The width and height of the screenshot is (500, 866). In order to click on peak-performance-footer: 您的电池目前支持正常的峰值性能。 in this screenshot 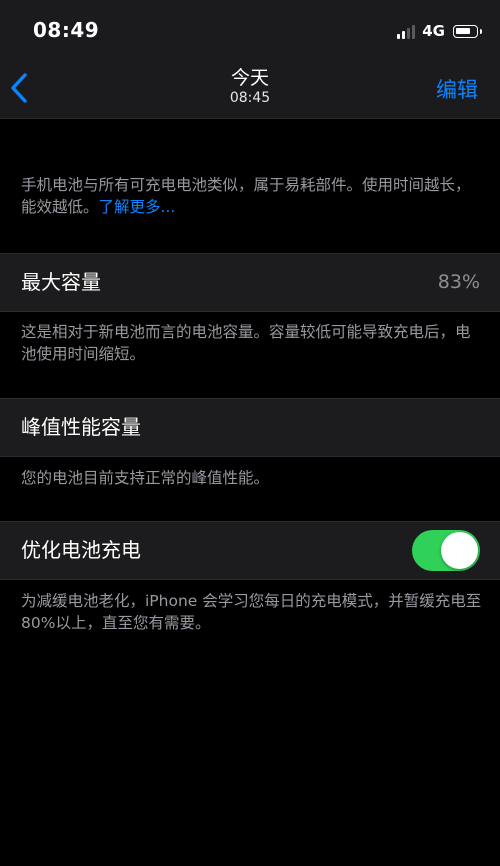, I will do `click(145, 478)`.